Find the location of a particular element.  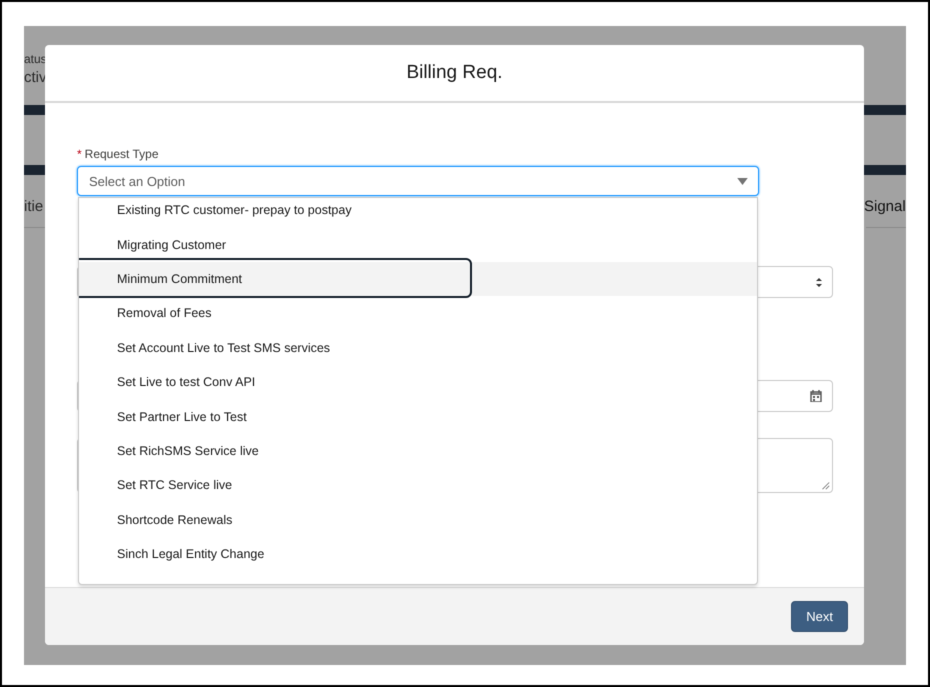

required-asterisk: * is located at coordinates (79, 154).